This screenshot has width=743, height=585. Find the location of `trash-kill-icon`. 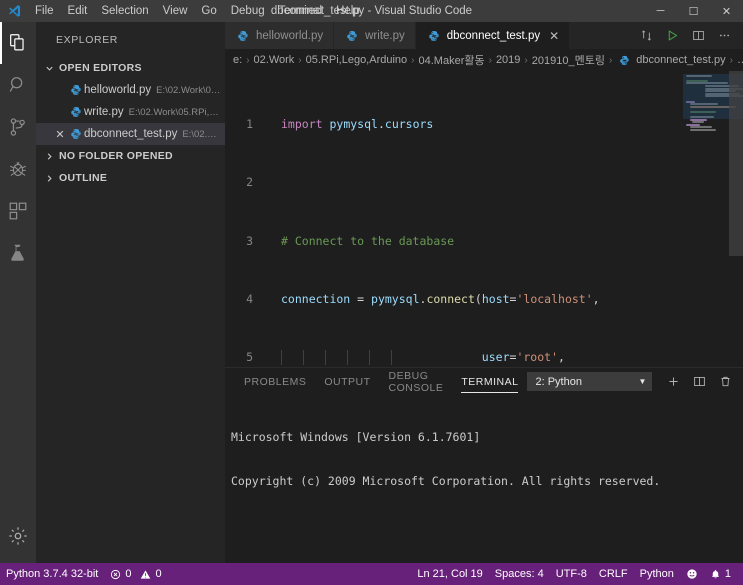

trash-kill-icon is located at coordinates (725, 381).